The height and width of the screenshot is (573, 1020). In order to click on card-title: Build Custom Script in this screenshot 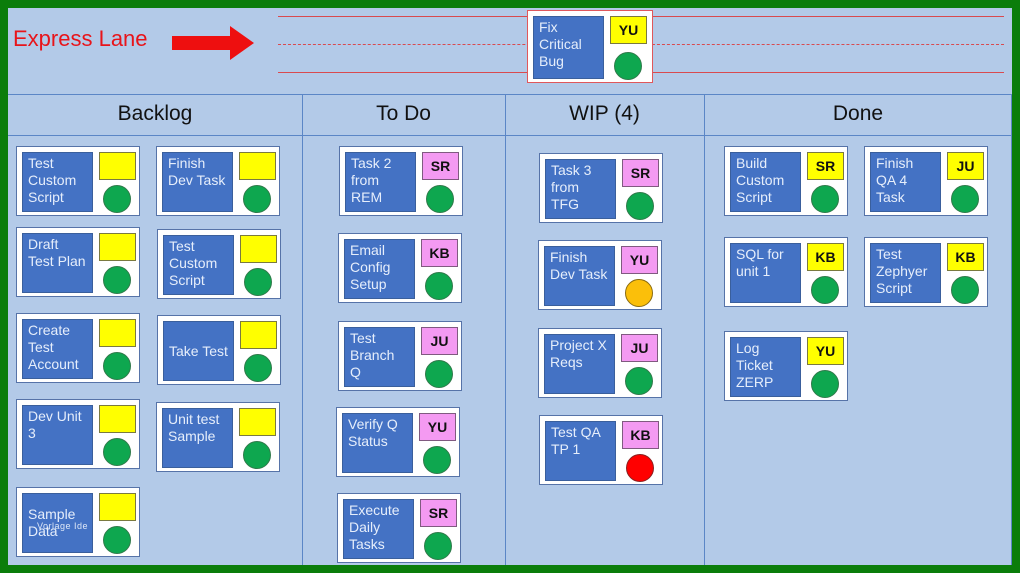, I will do `click(765, 182)`.